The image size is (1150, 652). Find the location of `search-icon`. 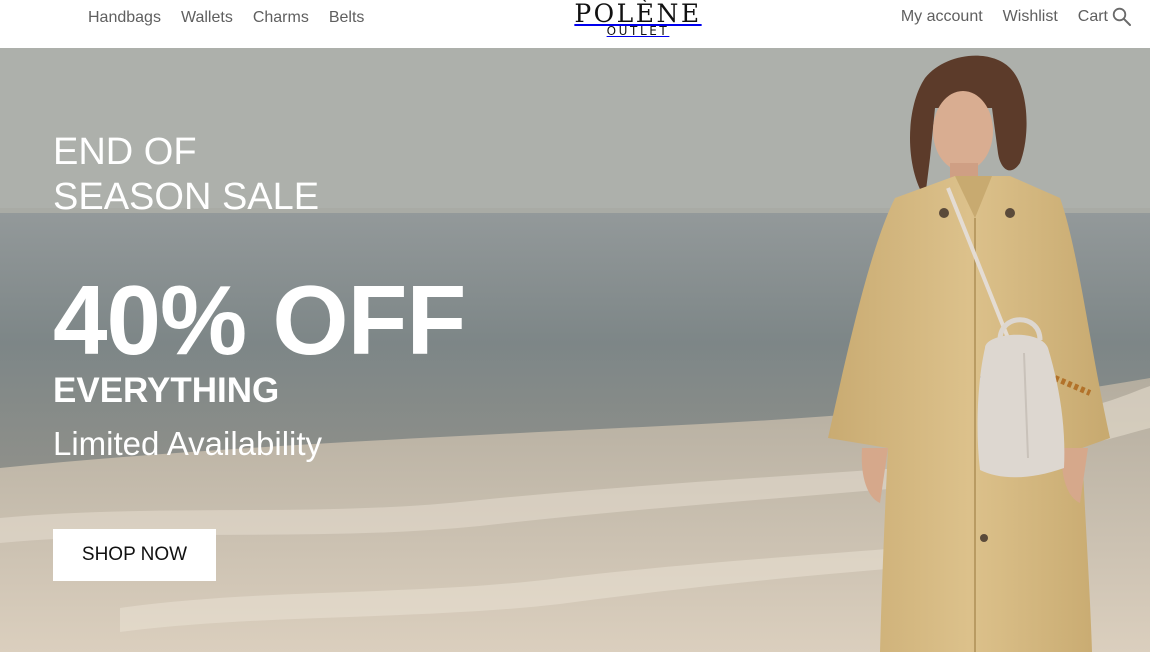

search-icon is located at coordinates (1122, 17).